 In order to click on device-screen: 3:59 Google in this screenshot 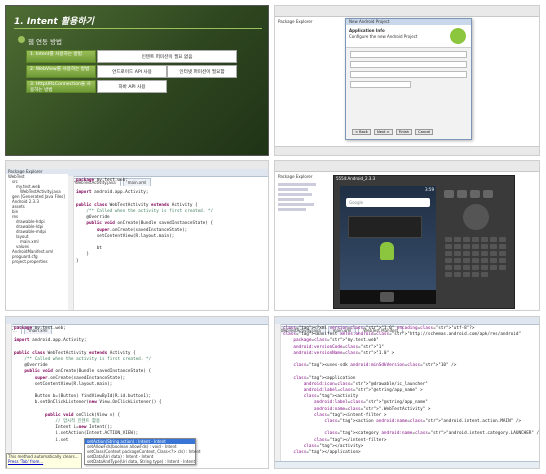, I will do `click(388, 245)`.